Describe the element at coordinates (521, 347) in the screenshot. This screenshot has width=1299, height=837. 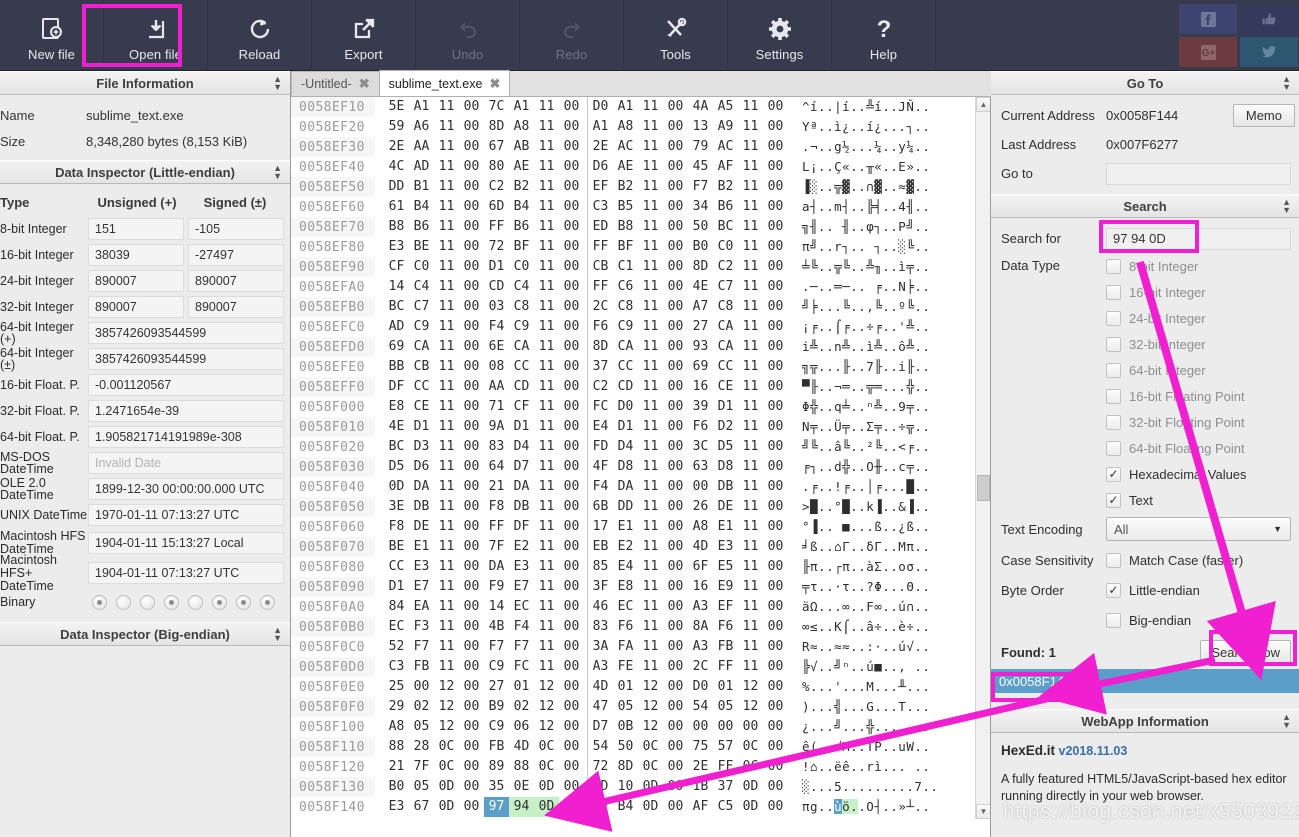
I see `hex-byte: CA` at that location.